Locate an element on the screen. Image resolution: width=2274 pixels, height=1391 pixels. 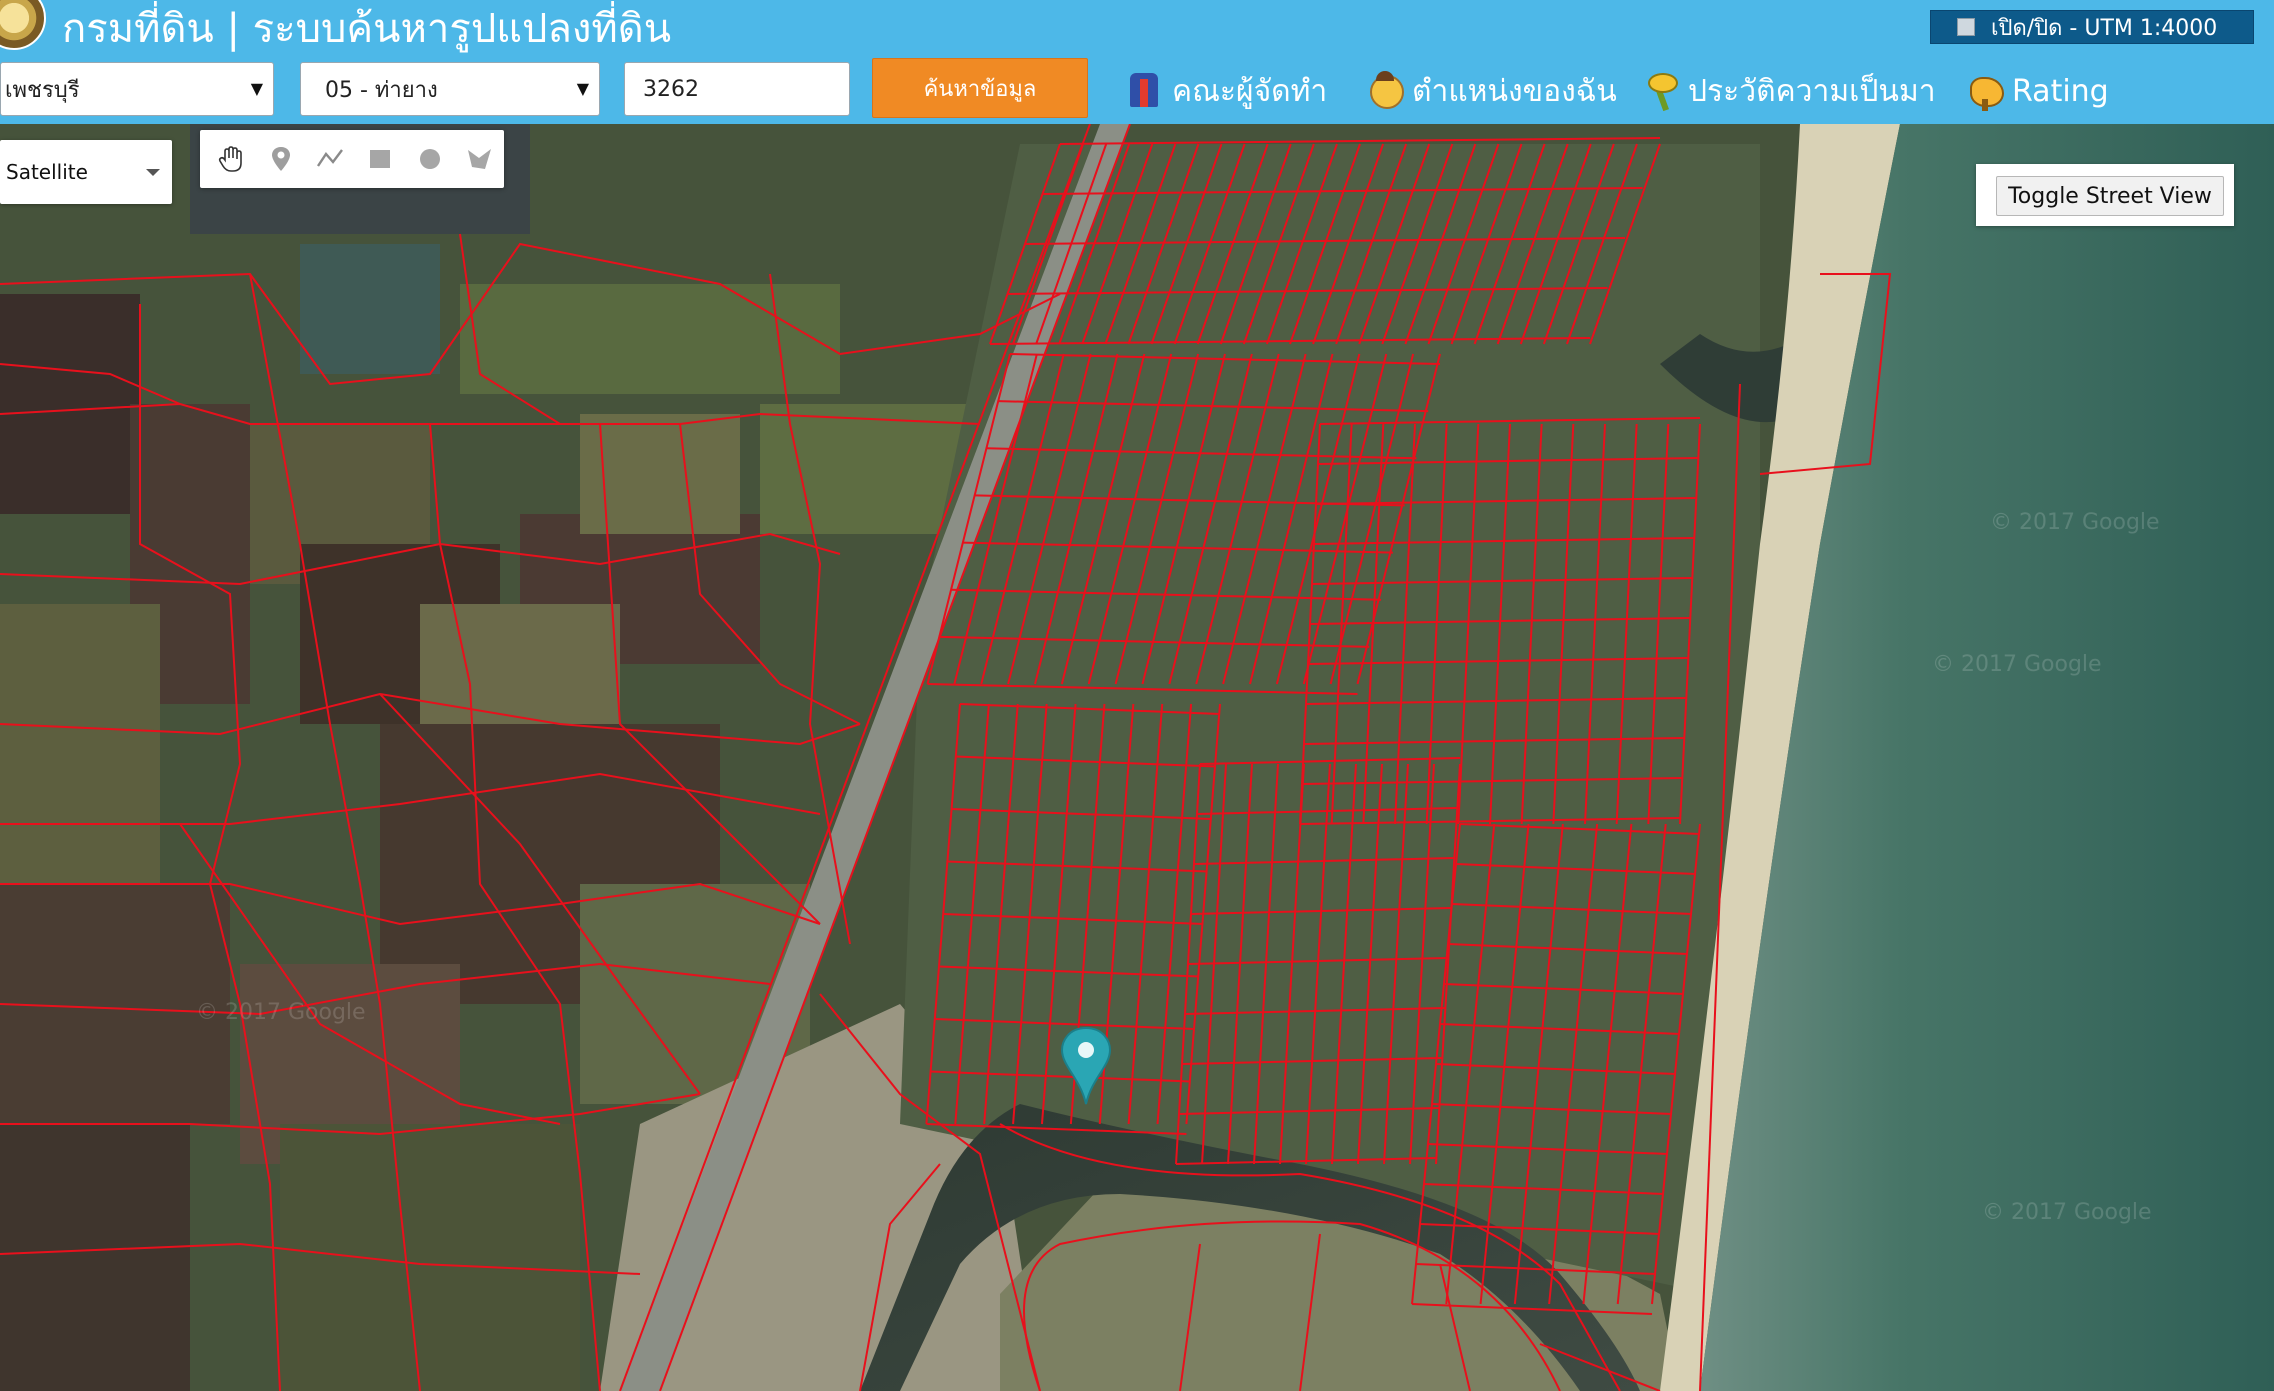
toggle-street-view-button: Toggle Street View is located at coordinates (2110, 196).